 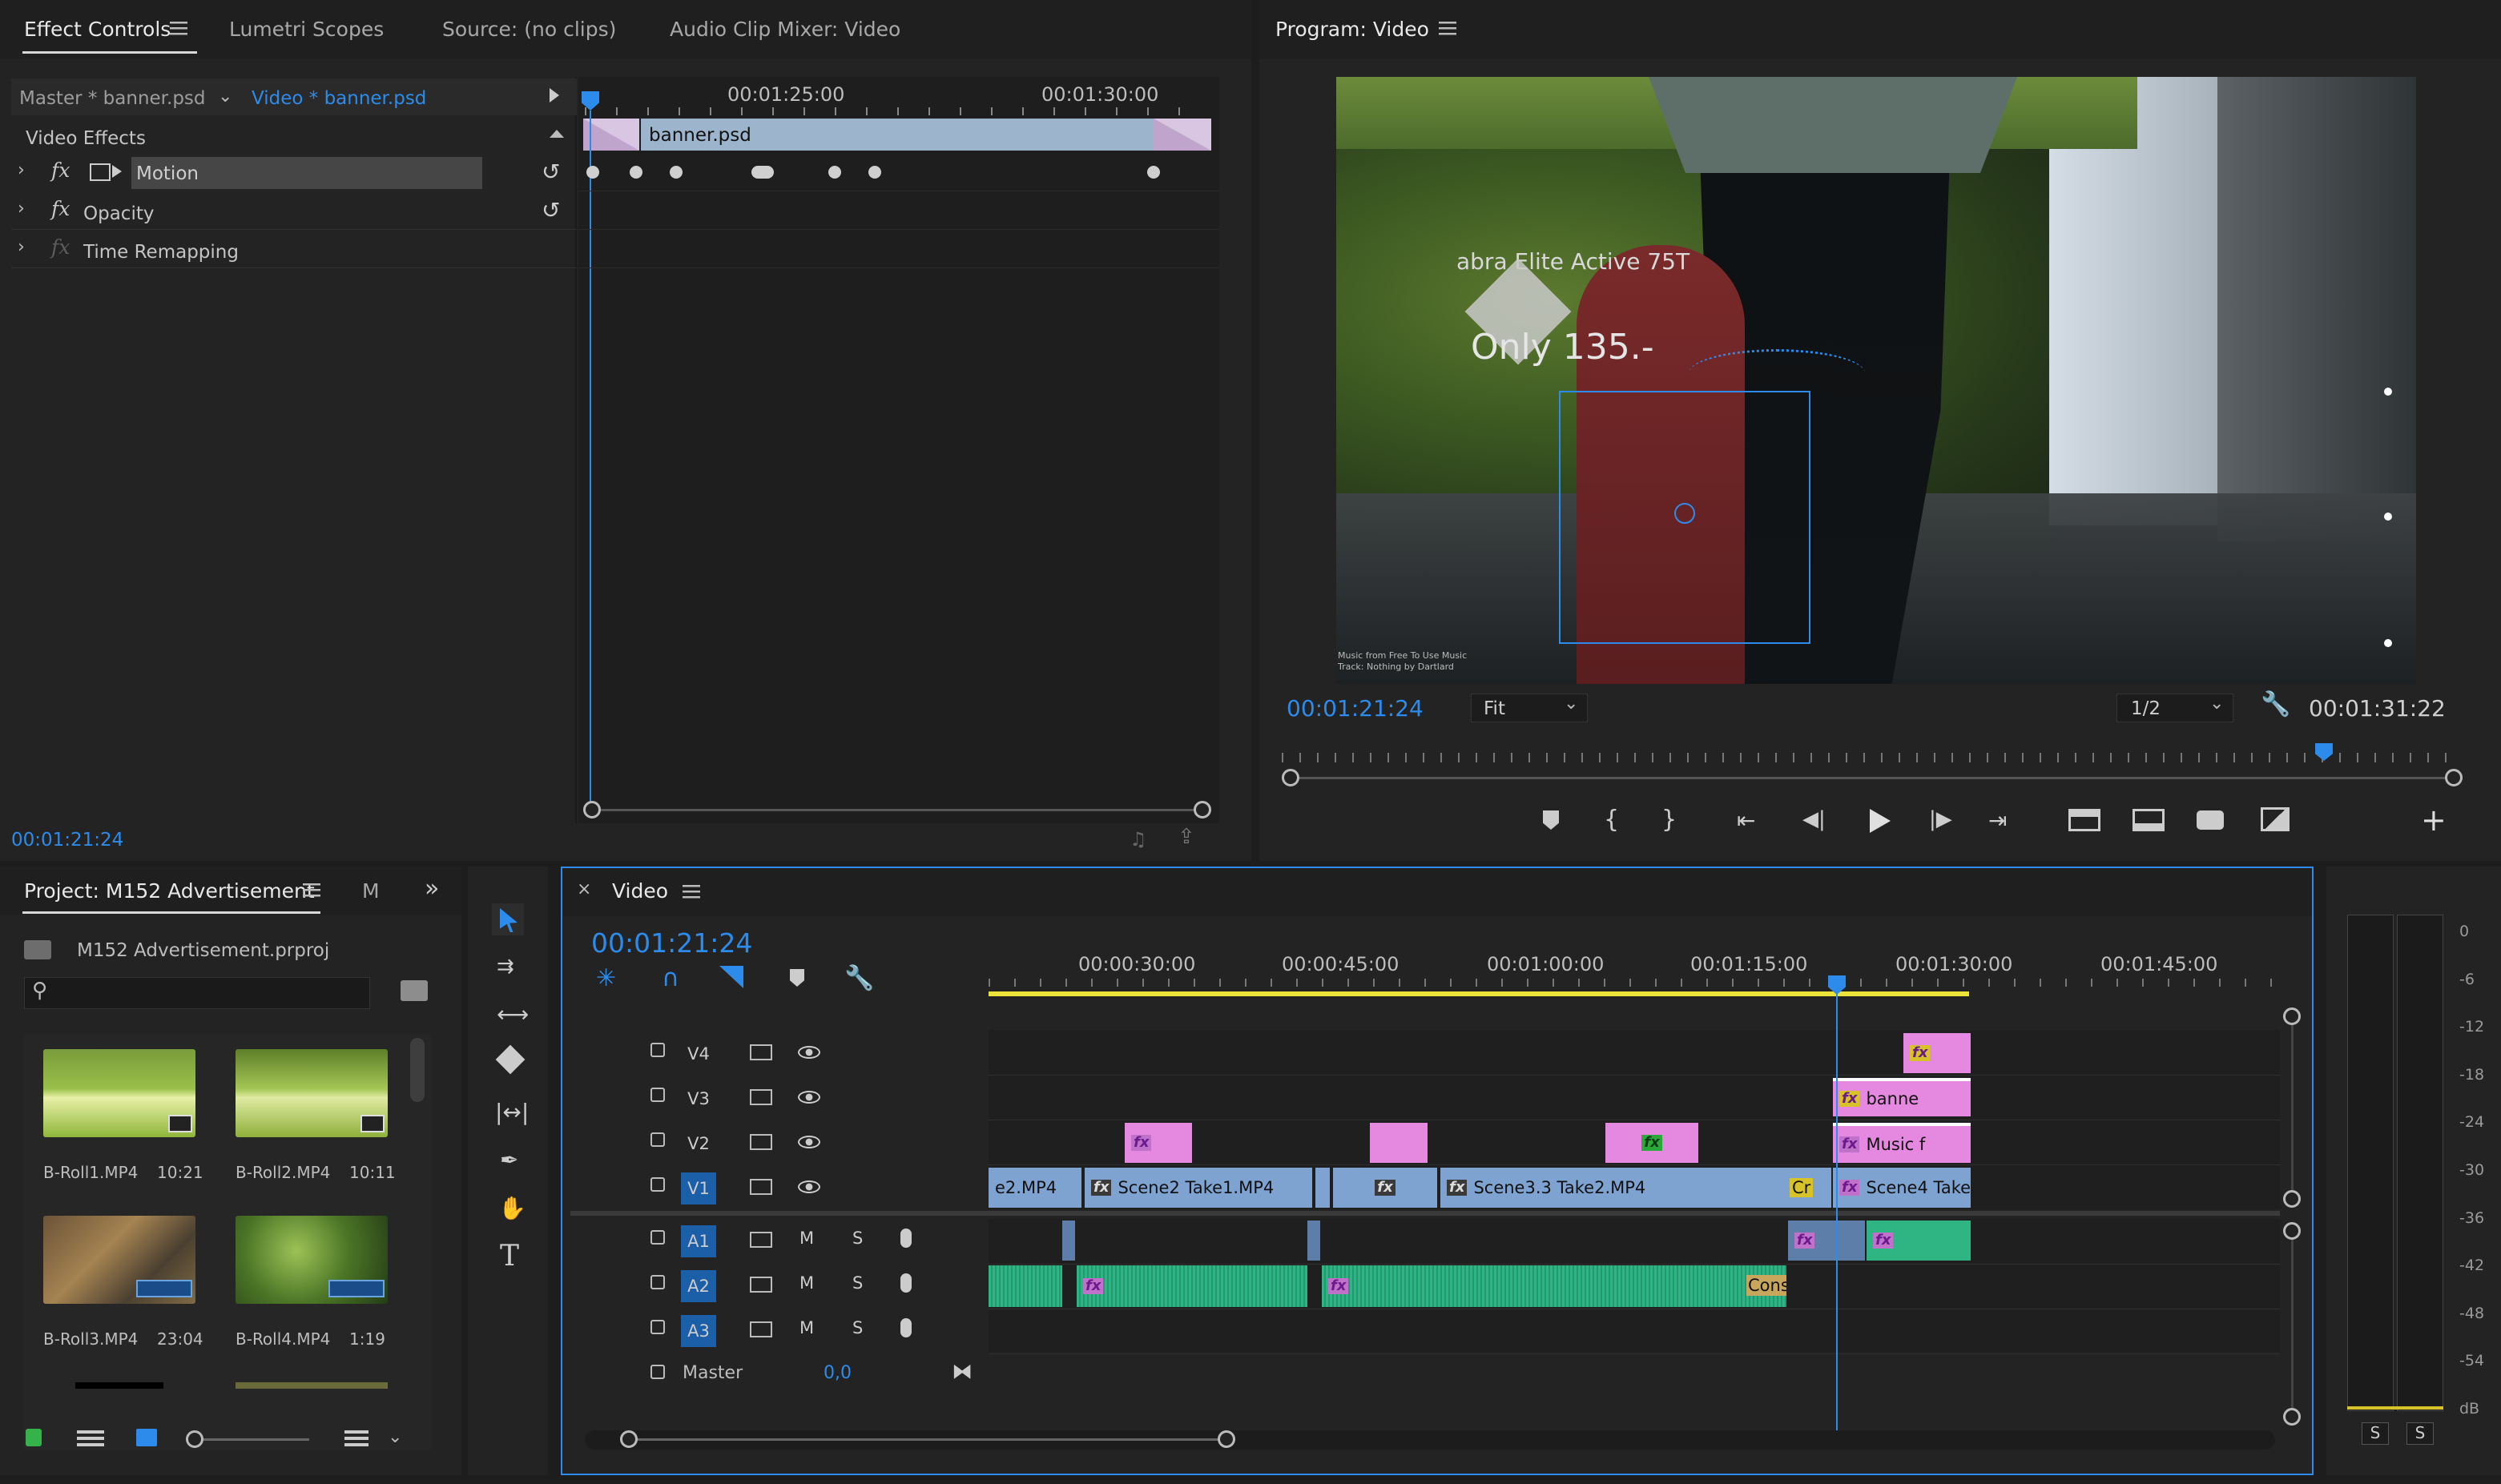 What do you see at coordinates (838, 1373) in the screenshot?
I see `master-volume-value: 0,0` at bounding box center [838, 1373].